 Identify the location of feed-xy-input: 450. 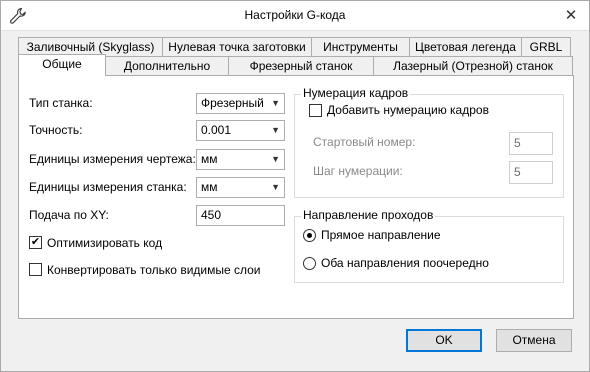
(240, 215).